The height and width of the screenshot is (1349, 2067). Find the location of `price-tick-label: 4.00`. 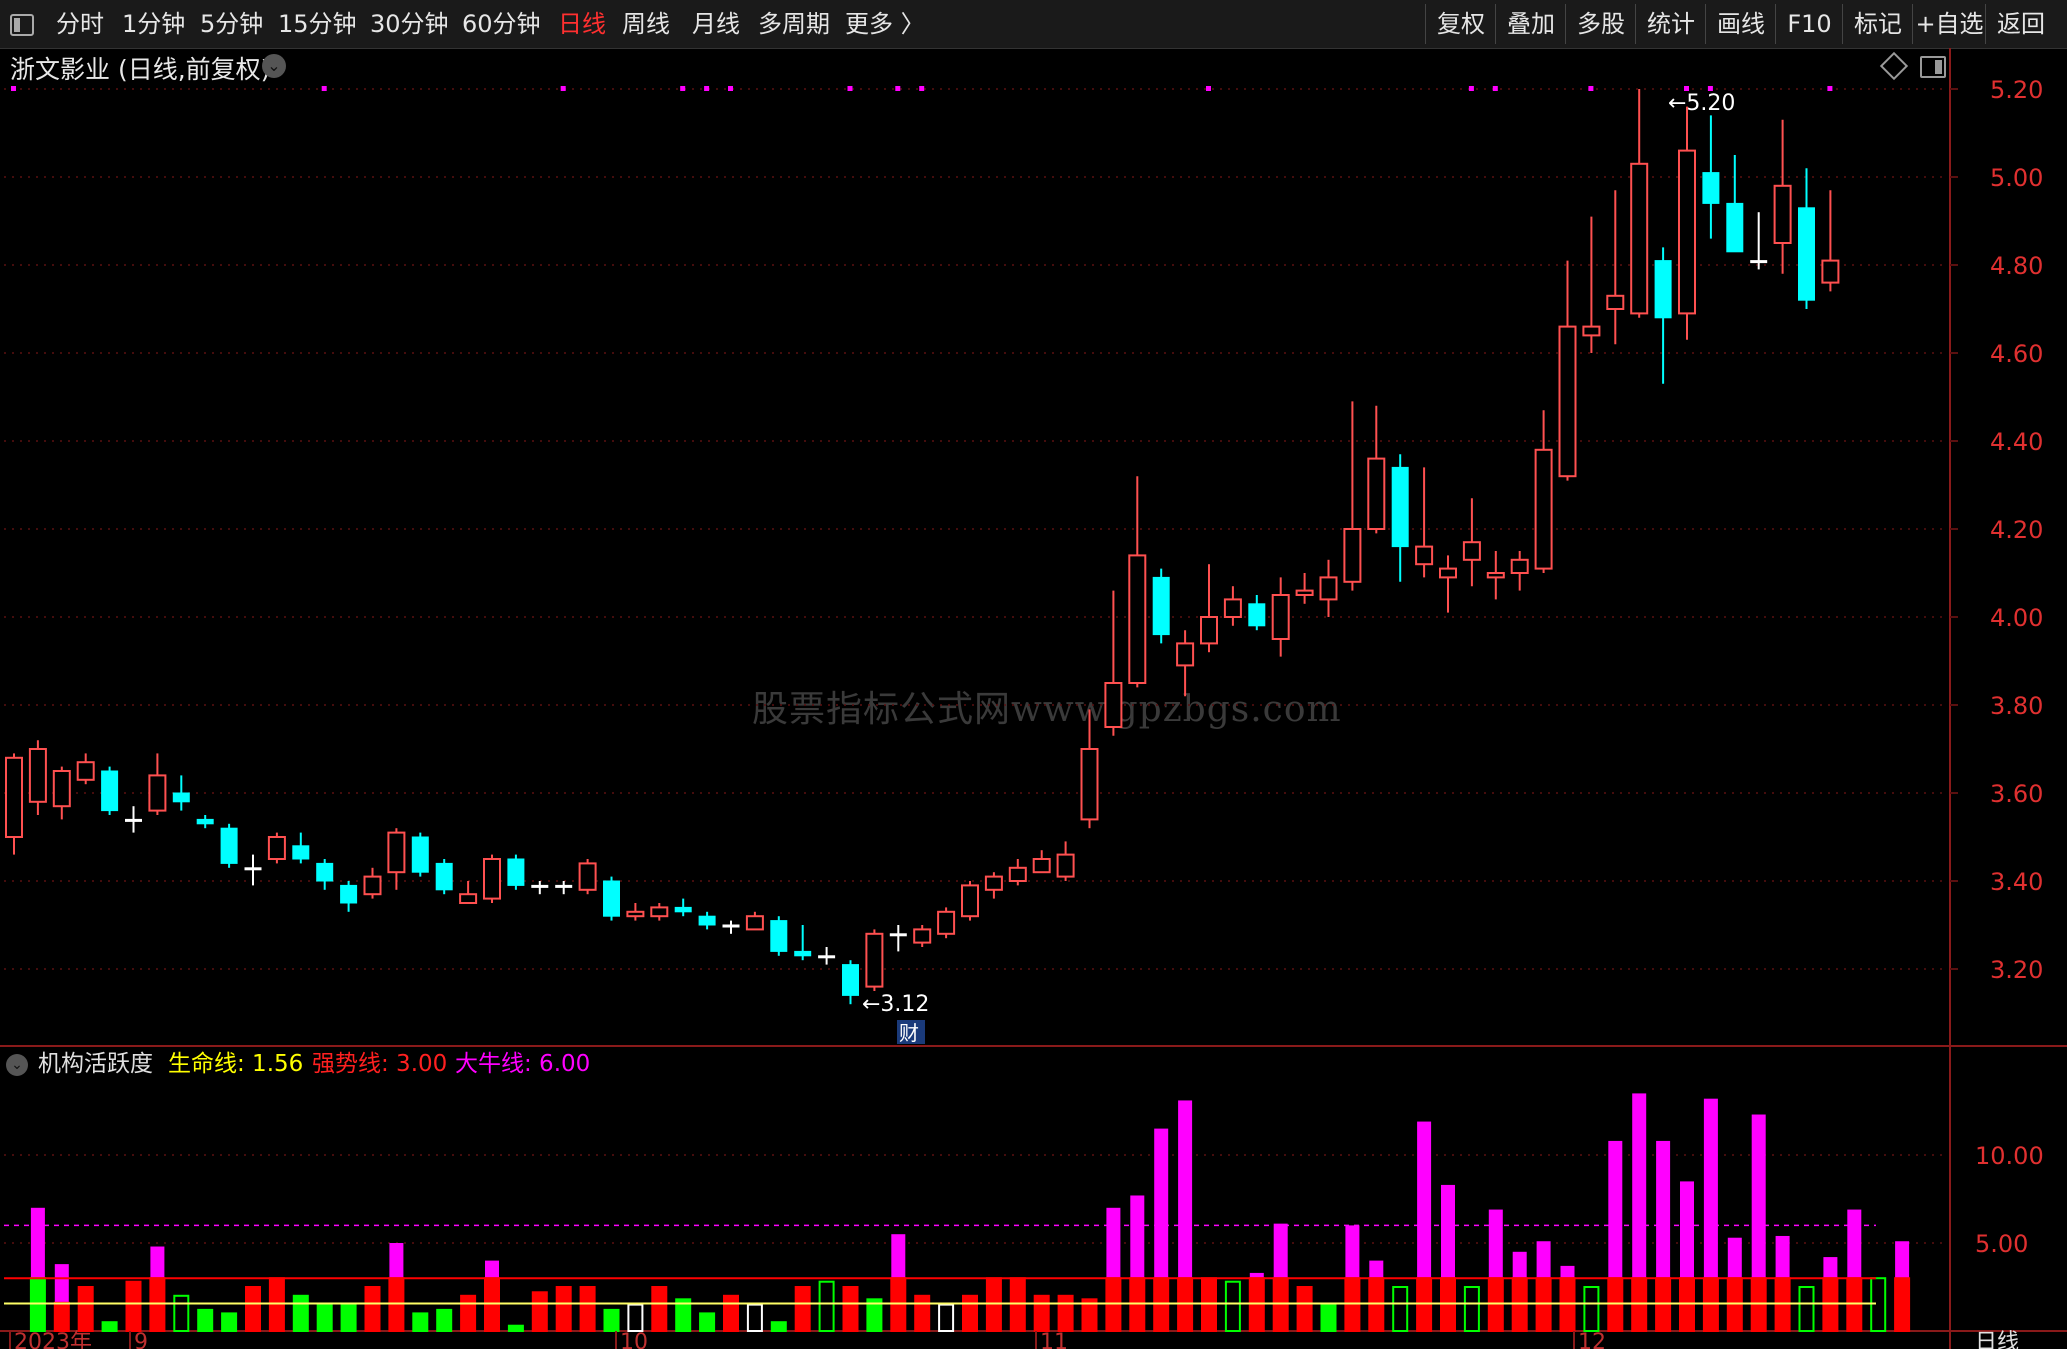

price-tick-label: 4.00 is located at coordinates (2016, 618).